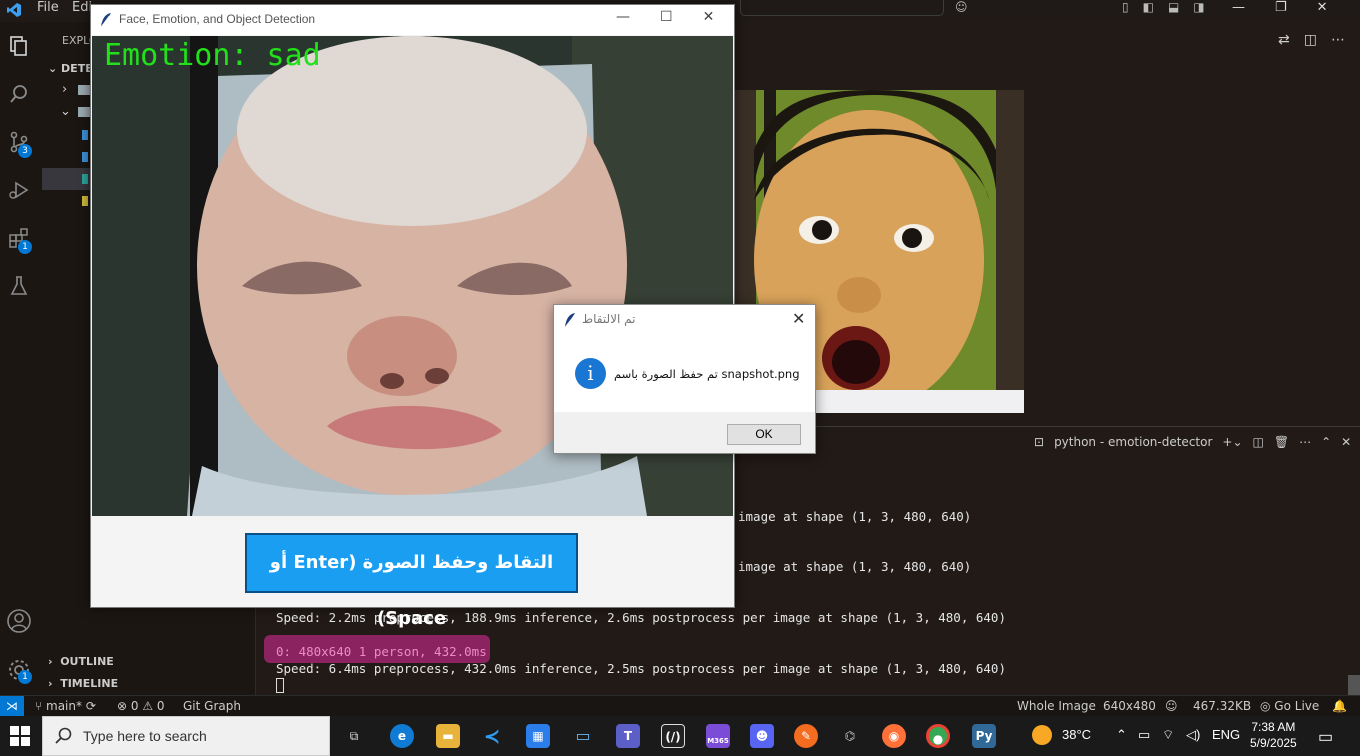 This screenshot has height=756, width=1360. Describe the element at coordinates (77, 68) in the screenshot. I see `workspace-root-label: DETE` at that location.